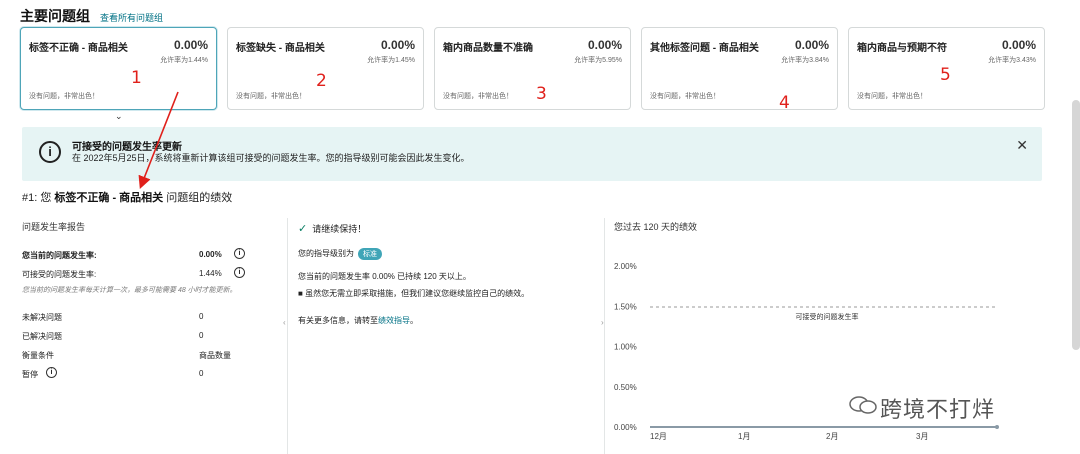  I want to click on scrollbar, so click(1076, 225).